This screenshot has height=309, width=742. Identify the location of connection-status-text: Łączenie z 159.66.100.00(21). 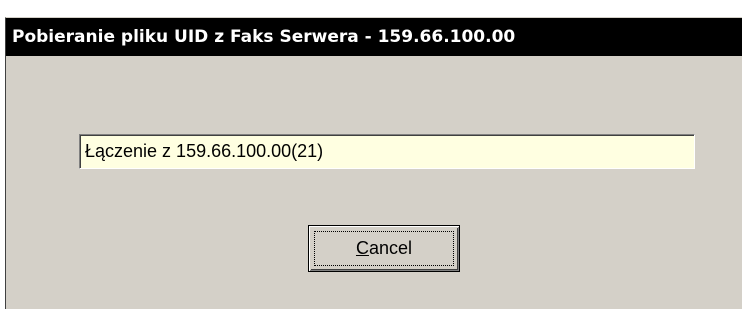
(204, 151).